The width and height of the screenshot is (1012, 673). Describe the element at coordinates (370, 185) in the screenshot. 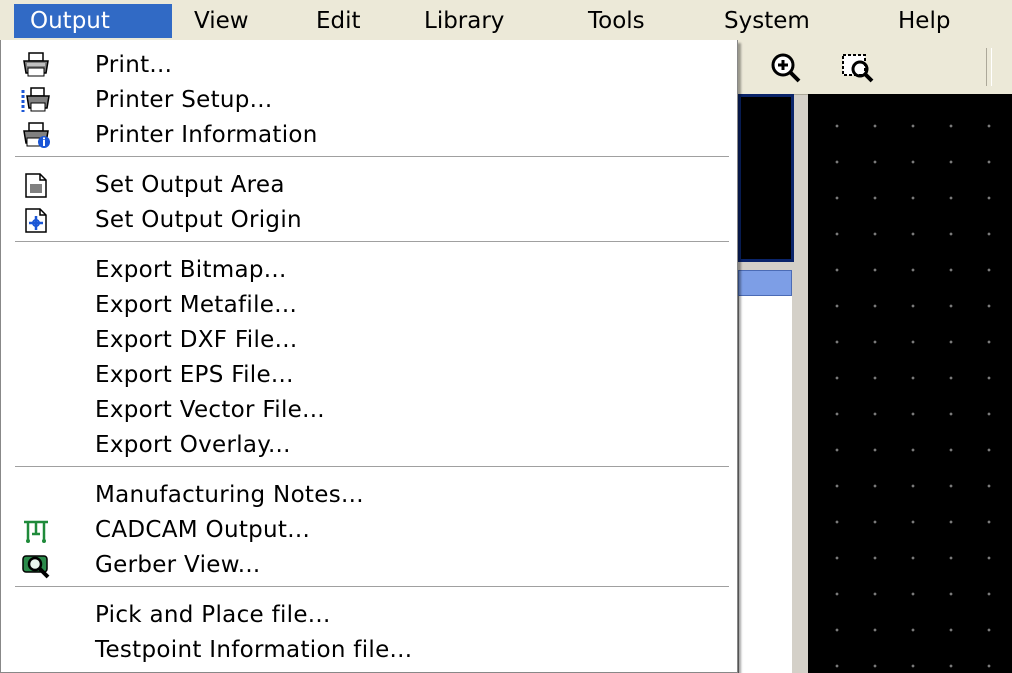

I see `menu-item-set-output-area: Set Output Area` at that location.